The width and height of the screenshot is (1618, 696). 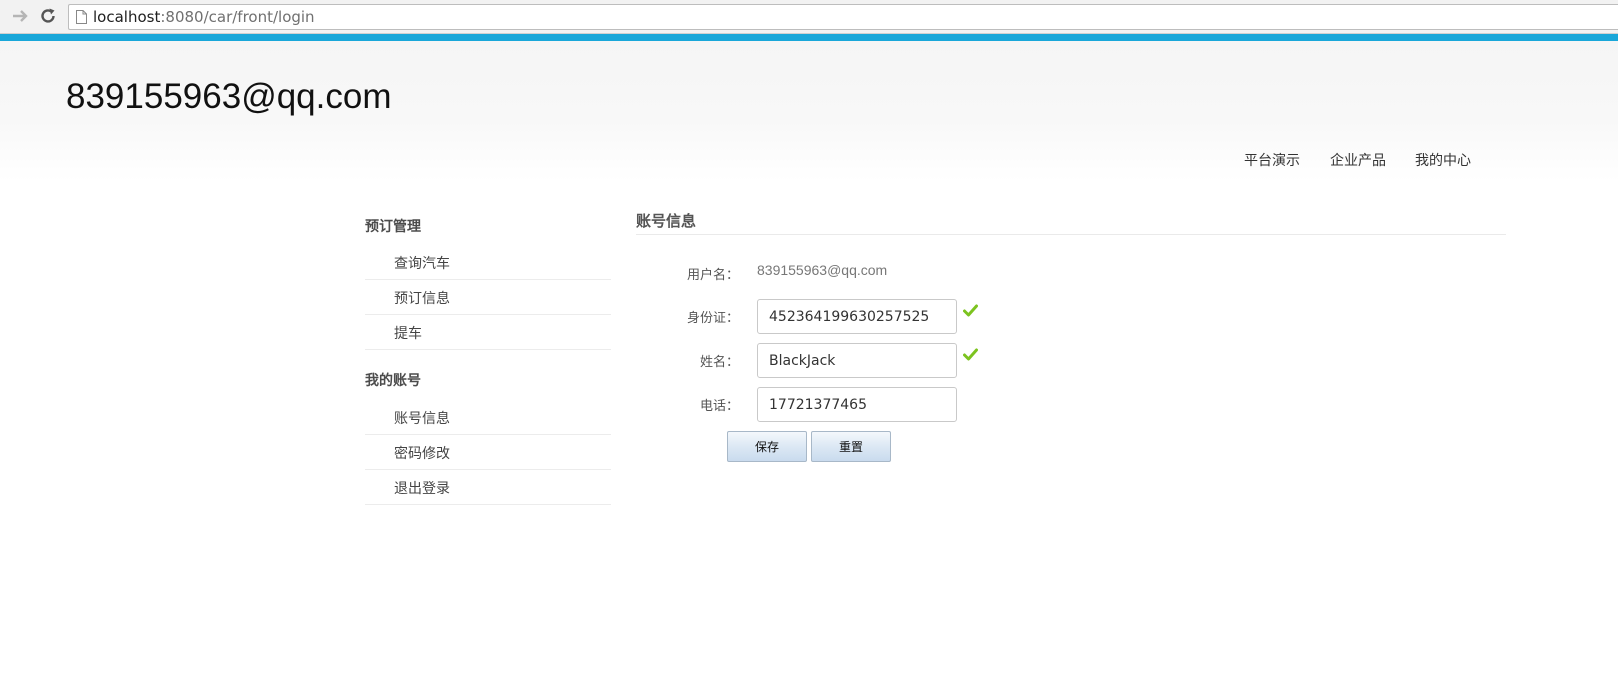 What do you see at coordinates (422, 489) in the screenshot?
I see `sidebar-item-label: 退出登录` at bounding box center [422, 489].